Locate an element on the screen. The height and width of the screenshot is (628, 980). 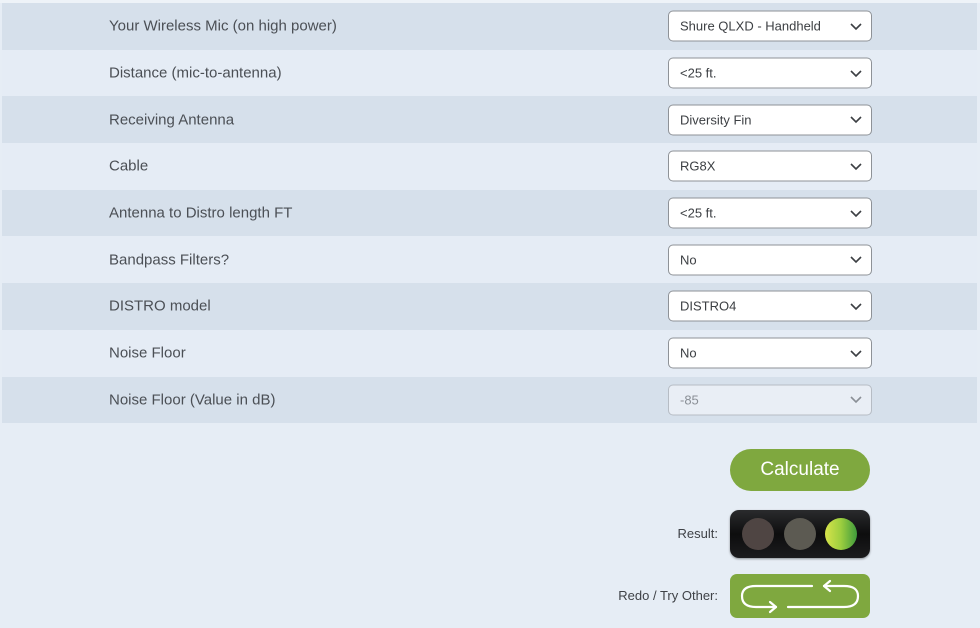
wireless-mic-select: Shure QLXD - Handheld is located at coordinates (770, 26).